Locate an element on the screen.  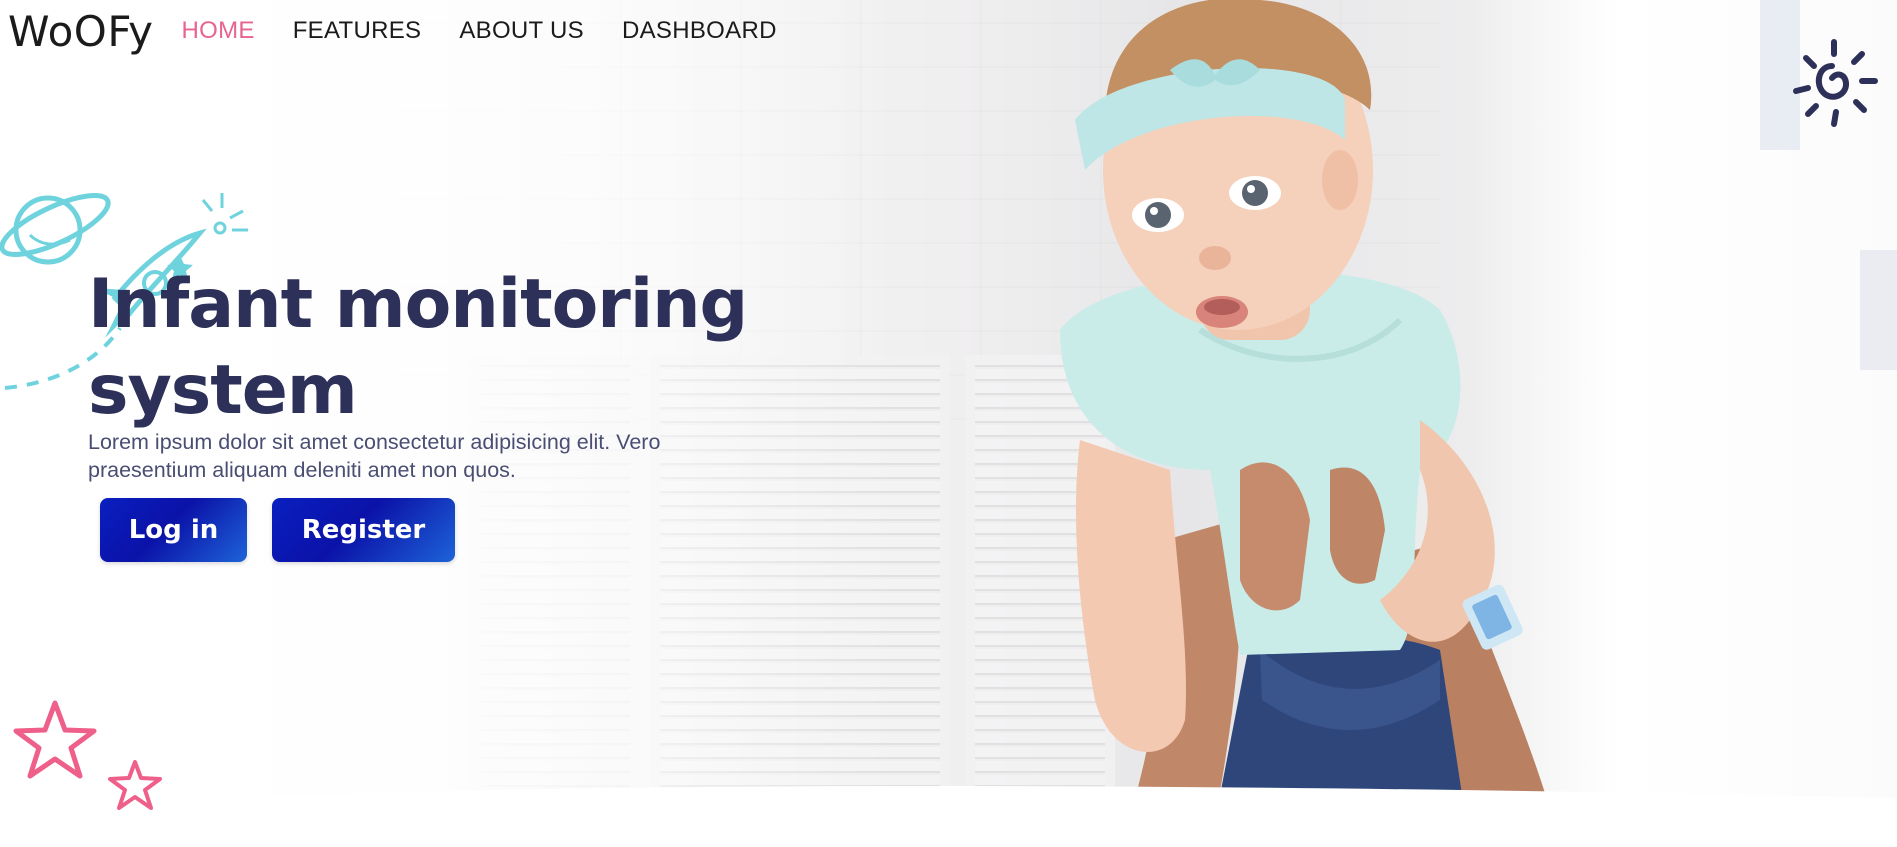
top-nav: WoOFy HOME FEATURES ABOUT US DASHBOARD is located at coordinates (388, 31).